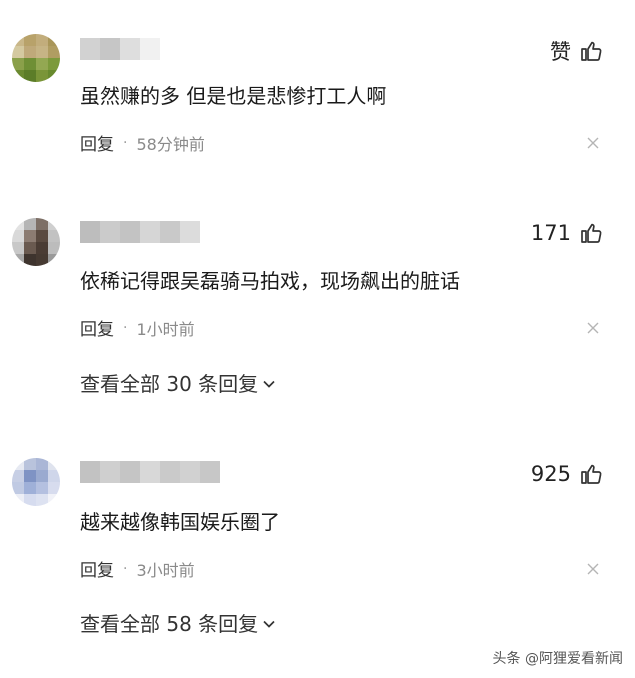 This screenshot has width=635, height=678. What do you see at coordinates (180, 522) in the screenshot?
I see `comment-text: 越来越像韩国娱乐圈了` at bounding box center [180, 522].